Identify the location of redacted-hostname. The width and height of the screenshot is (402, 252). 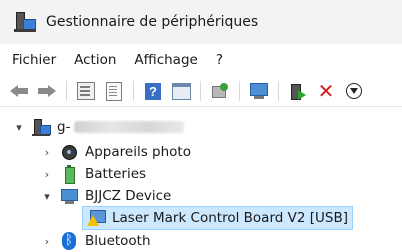
(129, 127).